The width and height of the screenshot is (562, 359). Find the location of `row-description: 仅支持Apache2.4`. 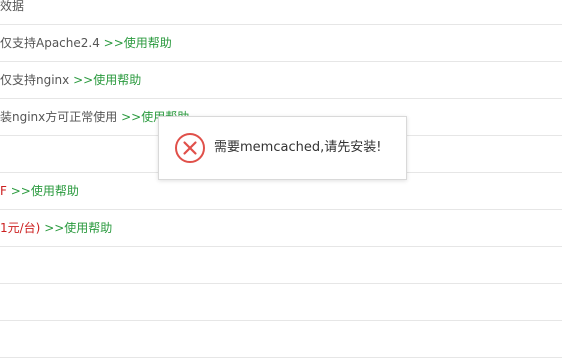

row-description: 仅支持Apache2.4 is located at coordinates (52, 43).